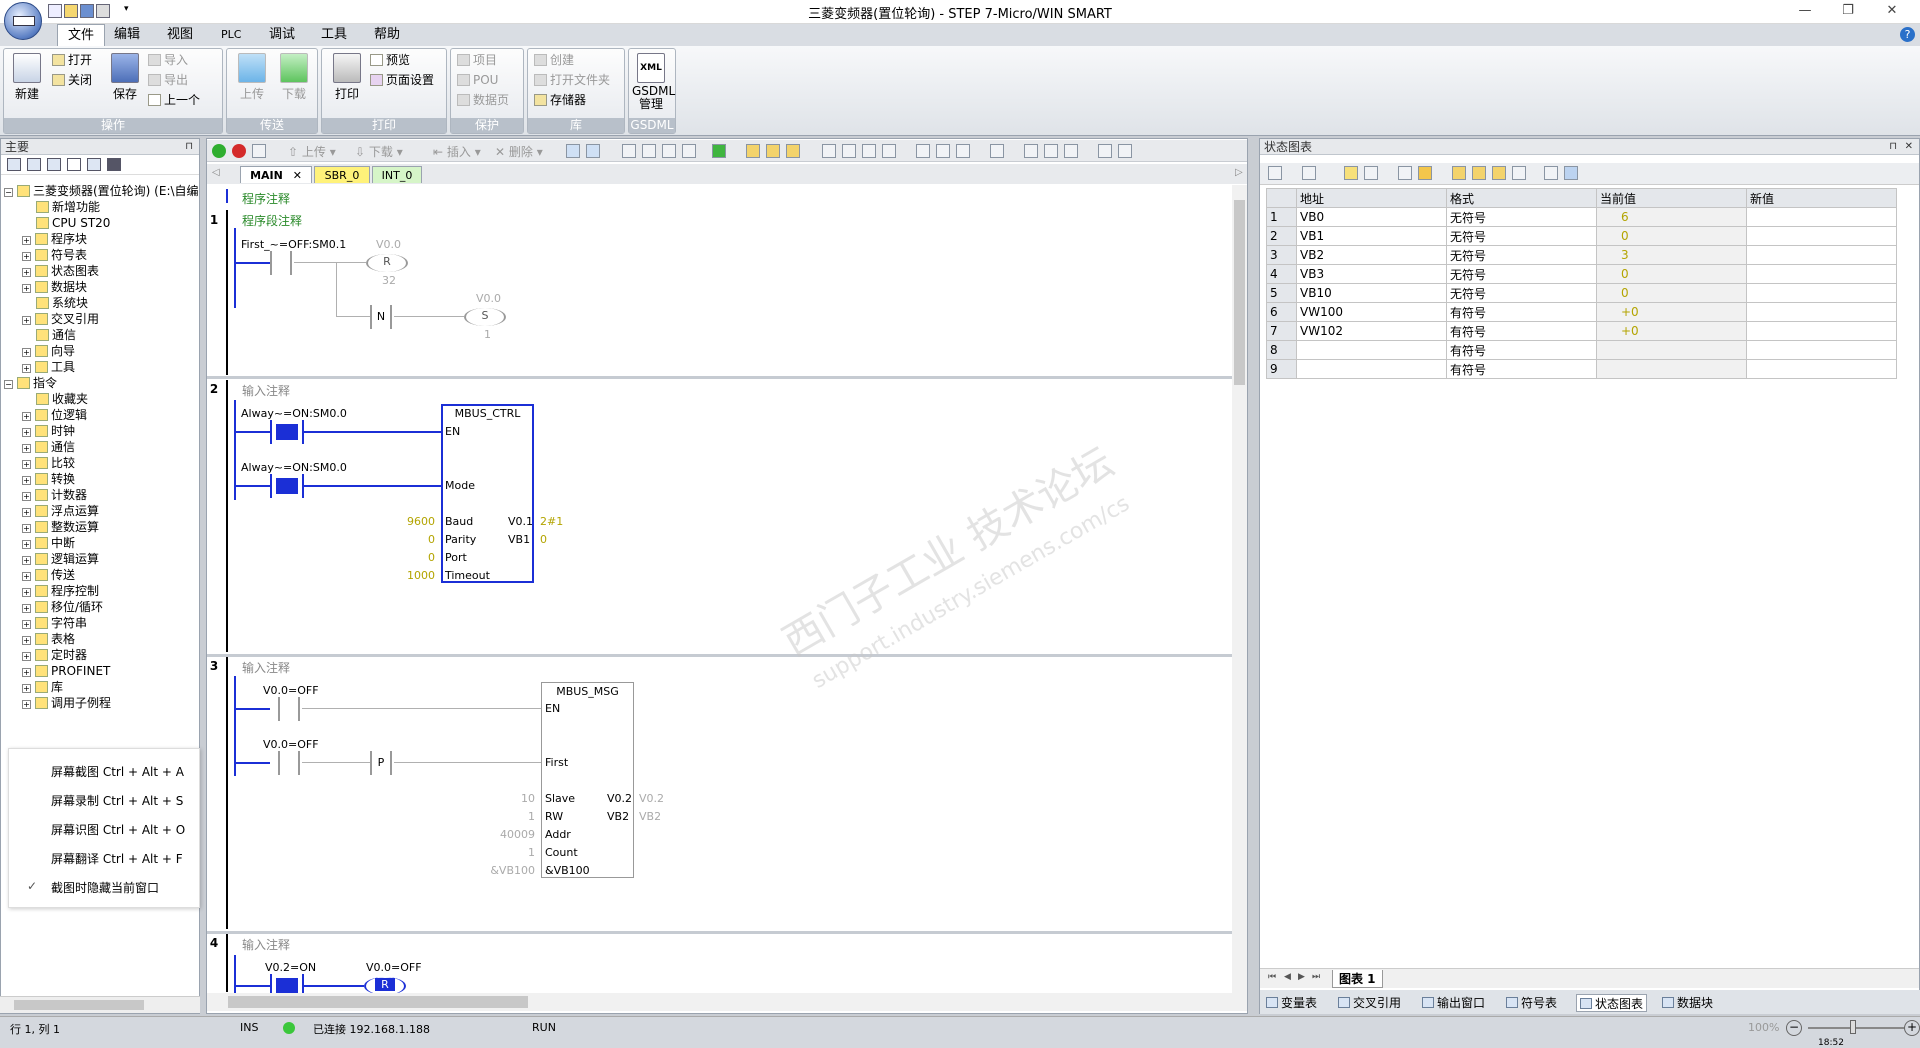 The height and width of the screenshot is (1048, 1920). What do you see at coordinates (1371, 312) in the screenshot?
I see `address-cell: VW100` at bounding box center [1371, 312].